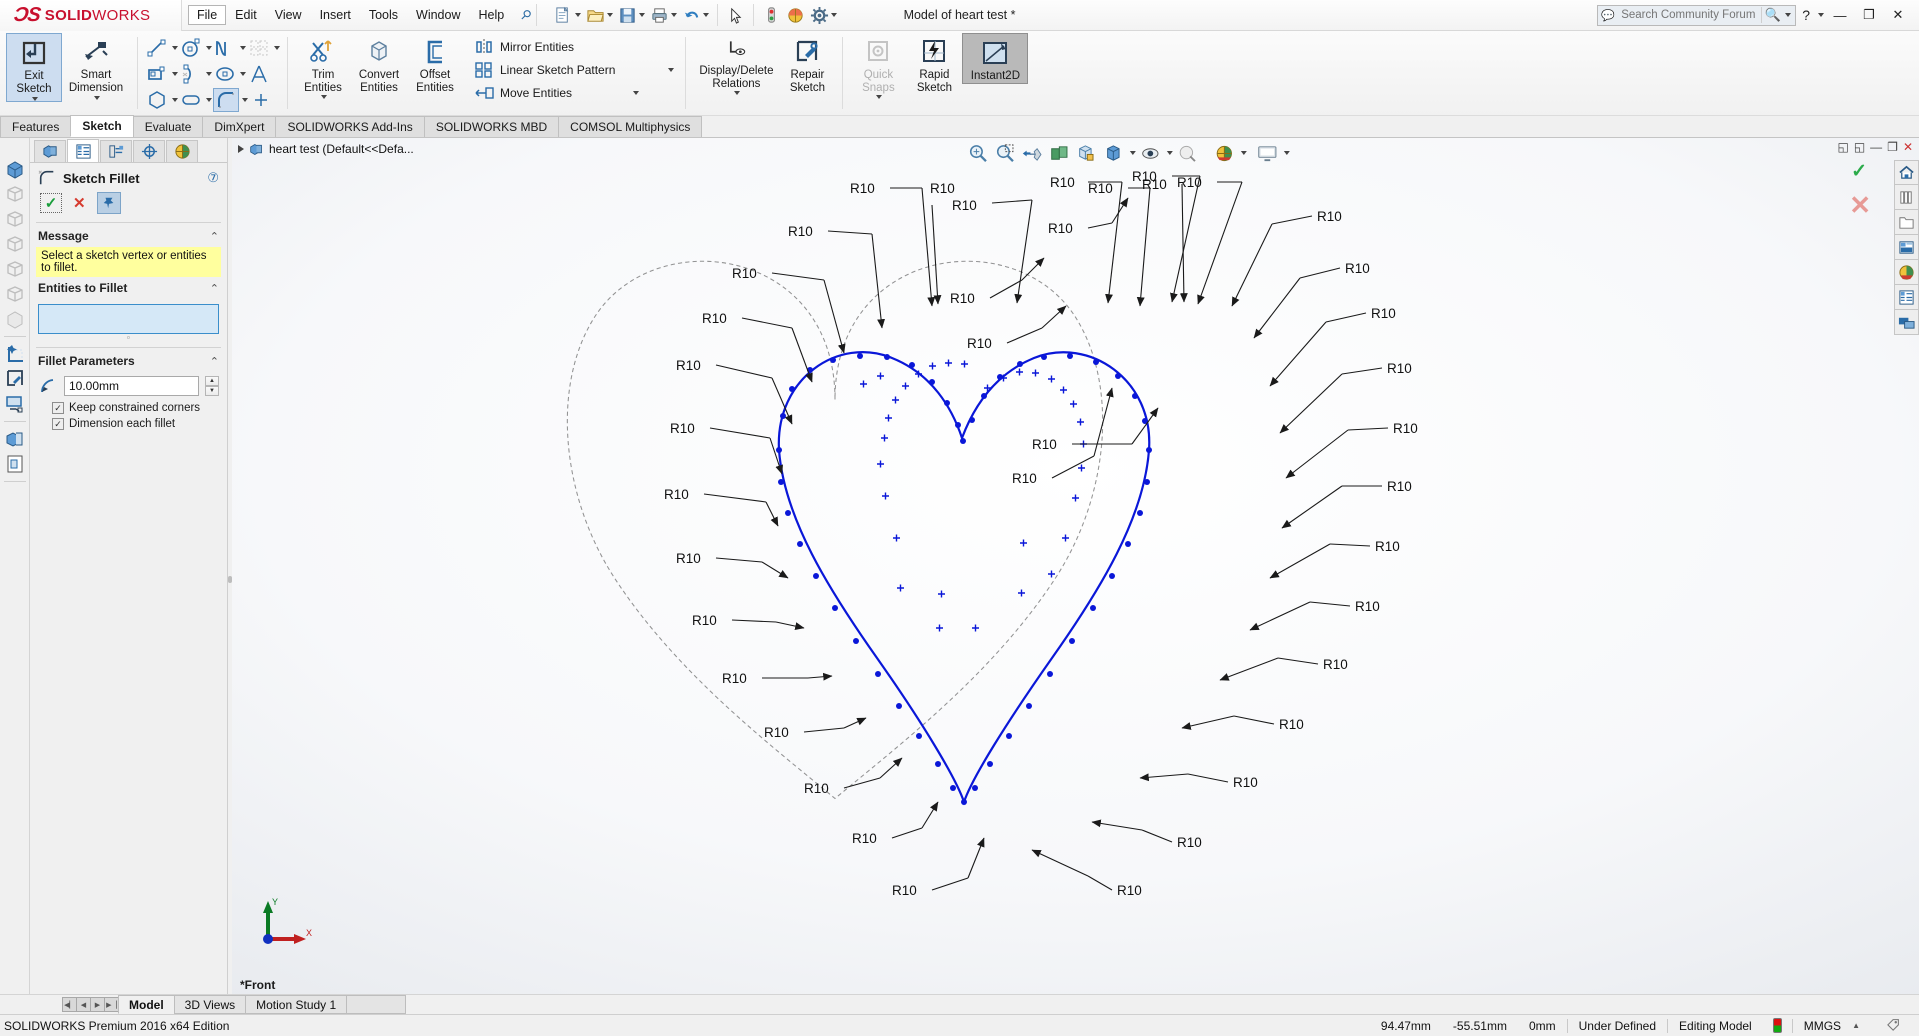  Describe the element at coordinates (157, 48) in the screenshot. I see `line-tool-button` at that location.